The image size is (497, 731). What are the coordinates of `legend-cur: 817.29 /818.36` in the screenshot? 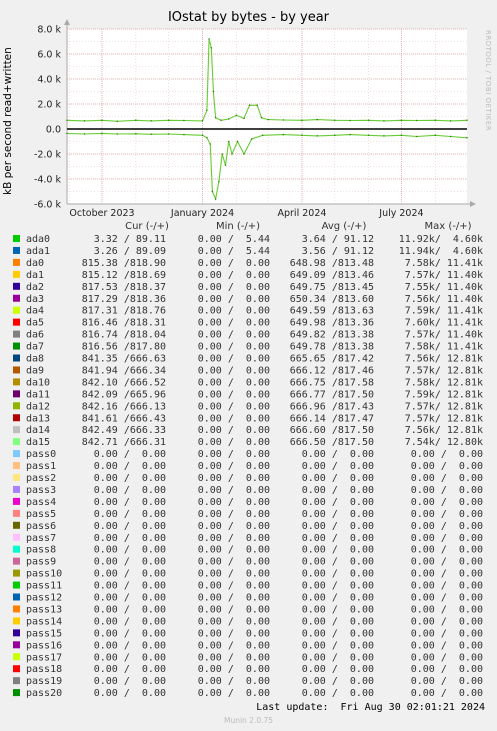 It's located at (124, 299).